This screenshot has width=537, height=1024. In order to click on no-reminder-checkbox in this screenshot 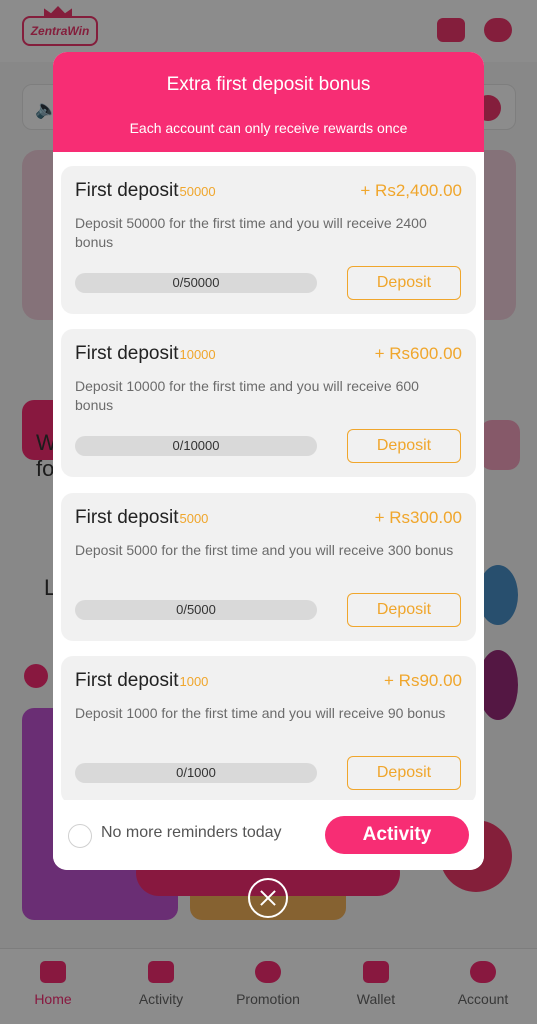, I will do `click(80, 836)`.